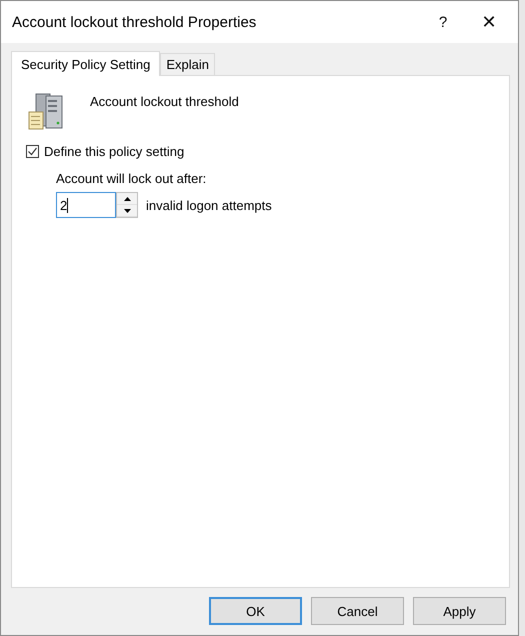 The width and height of the screenshot is (525, 636). I want to click on checkbox, so click(32, 151).